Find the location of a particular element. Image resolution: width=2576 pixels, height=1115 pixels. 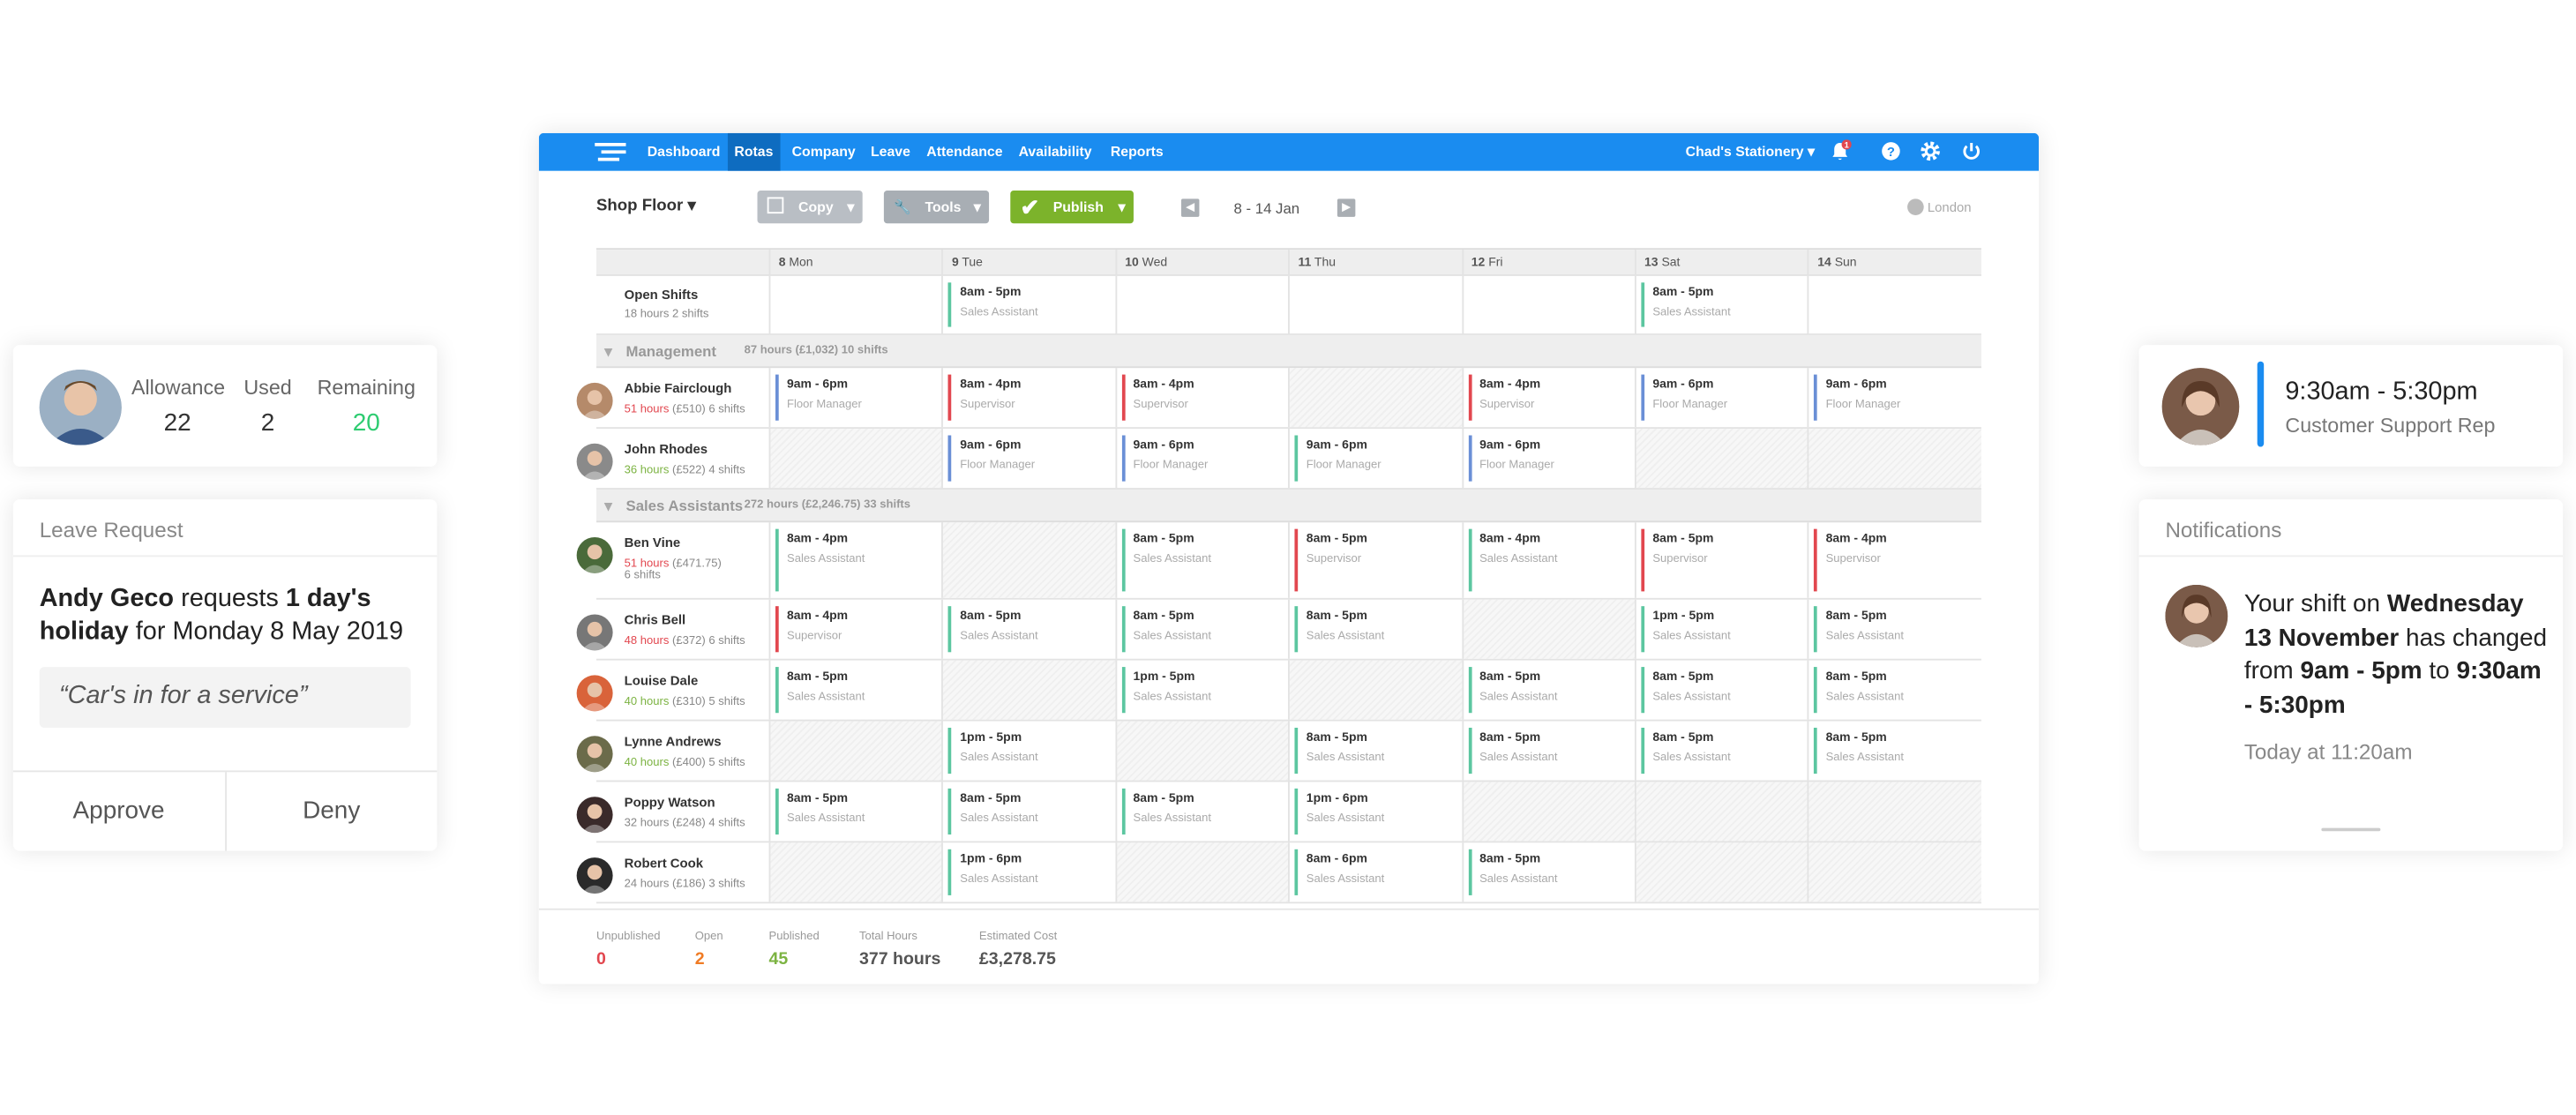

help-icon: ? is located at coordinates (1891, 151).